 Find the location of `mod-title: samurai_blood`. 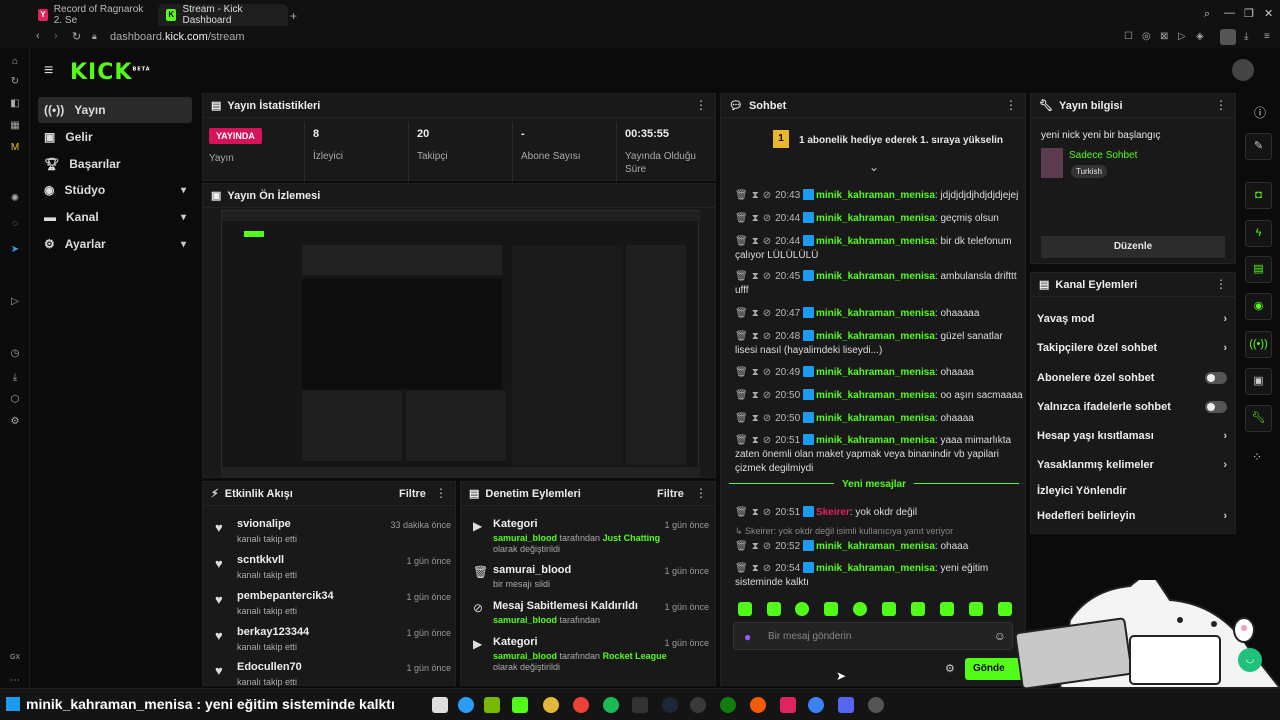

mod-title: samurai_blood is located at coordinates (532, 570).